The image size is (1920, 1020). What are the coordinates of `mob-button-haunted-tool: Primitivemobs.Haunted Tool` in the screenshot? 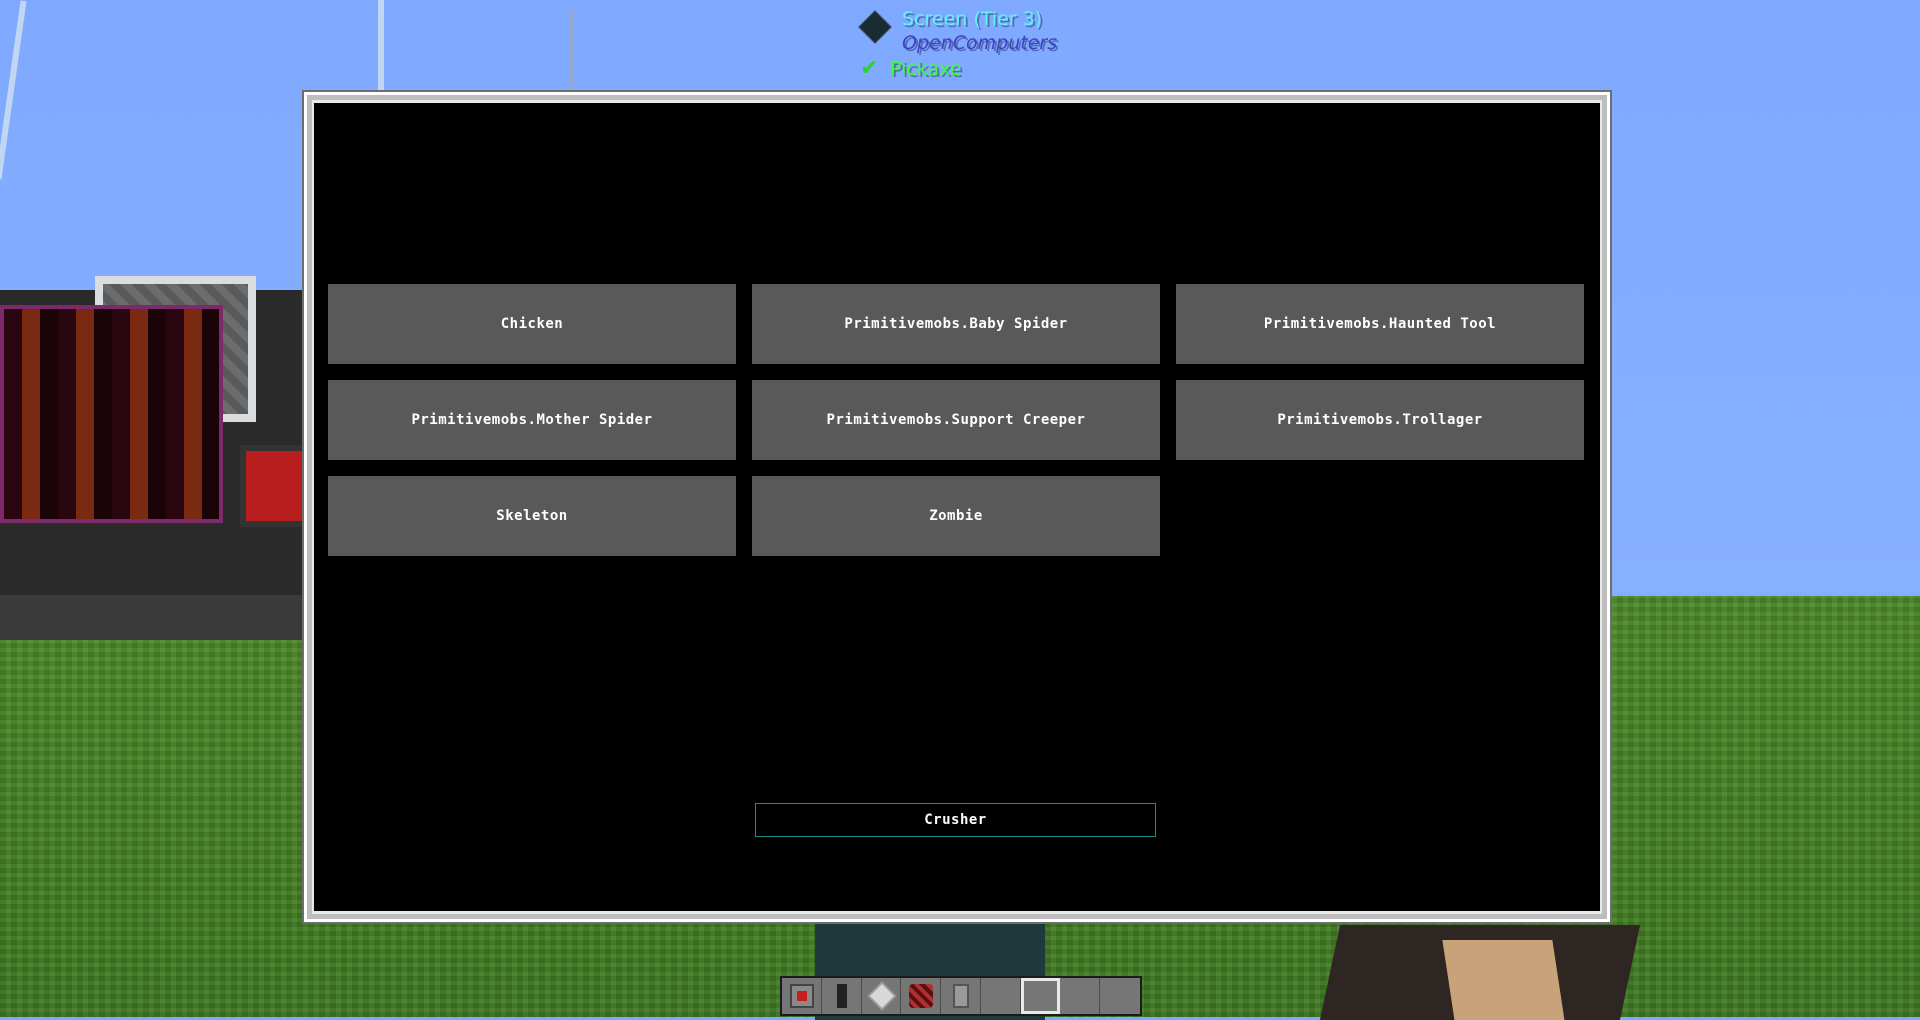 It's located at (1380, 324).